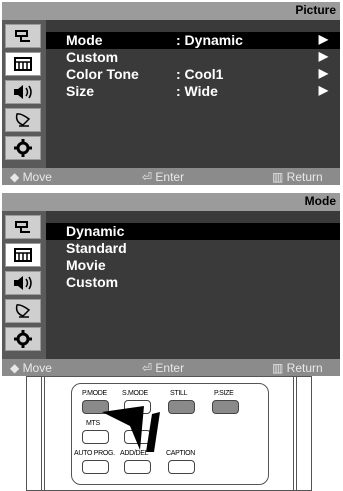  Describe the element at coordinates (137, 467) in the screenshot. I see `adddel-button` at that location.